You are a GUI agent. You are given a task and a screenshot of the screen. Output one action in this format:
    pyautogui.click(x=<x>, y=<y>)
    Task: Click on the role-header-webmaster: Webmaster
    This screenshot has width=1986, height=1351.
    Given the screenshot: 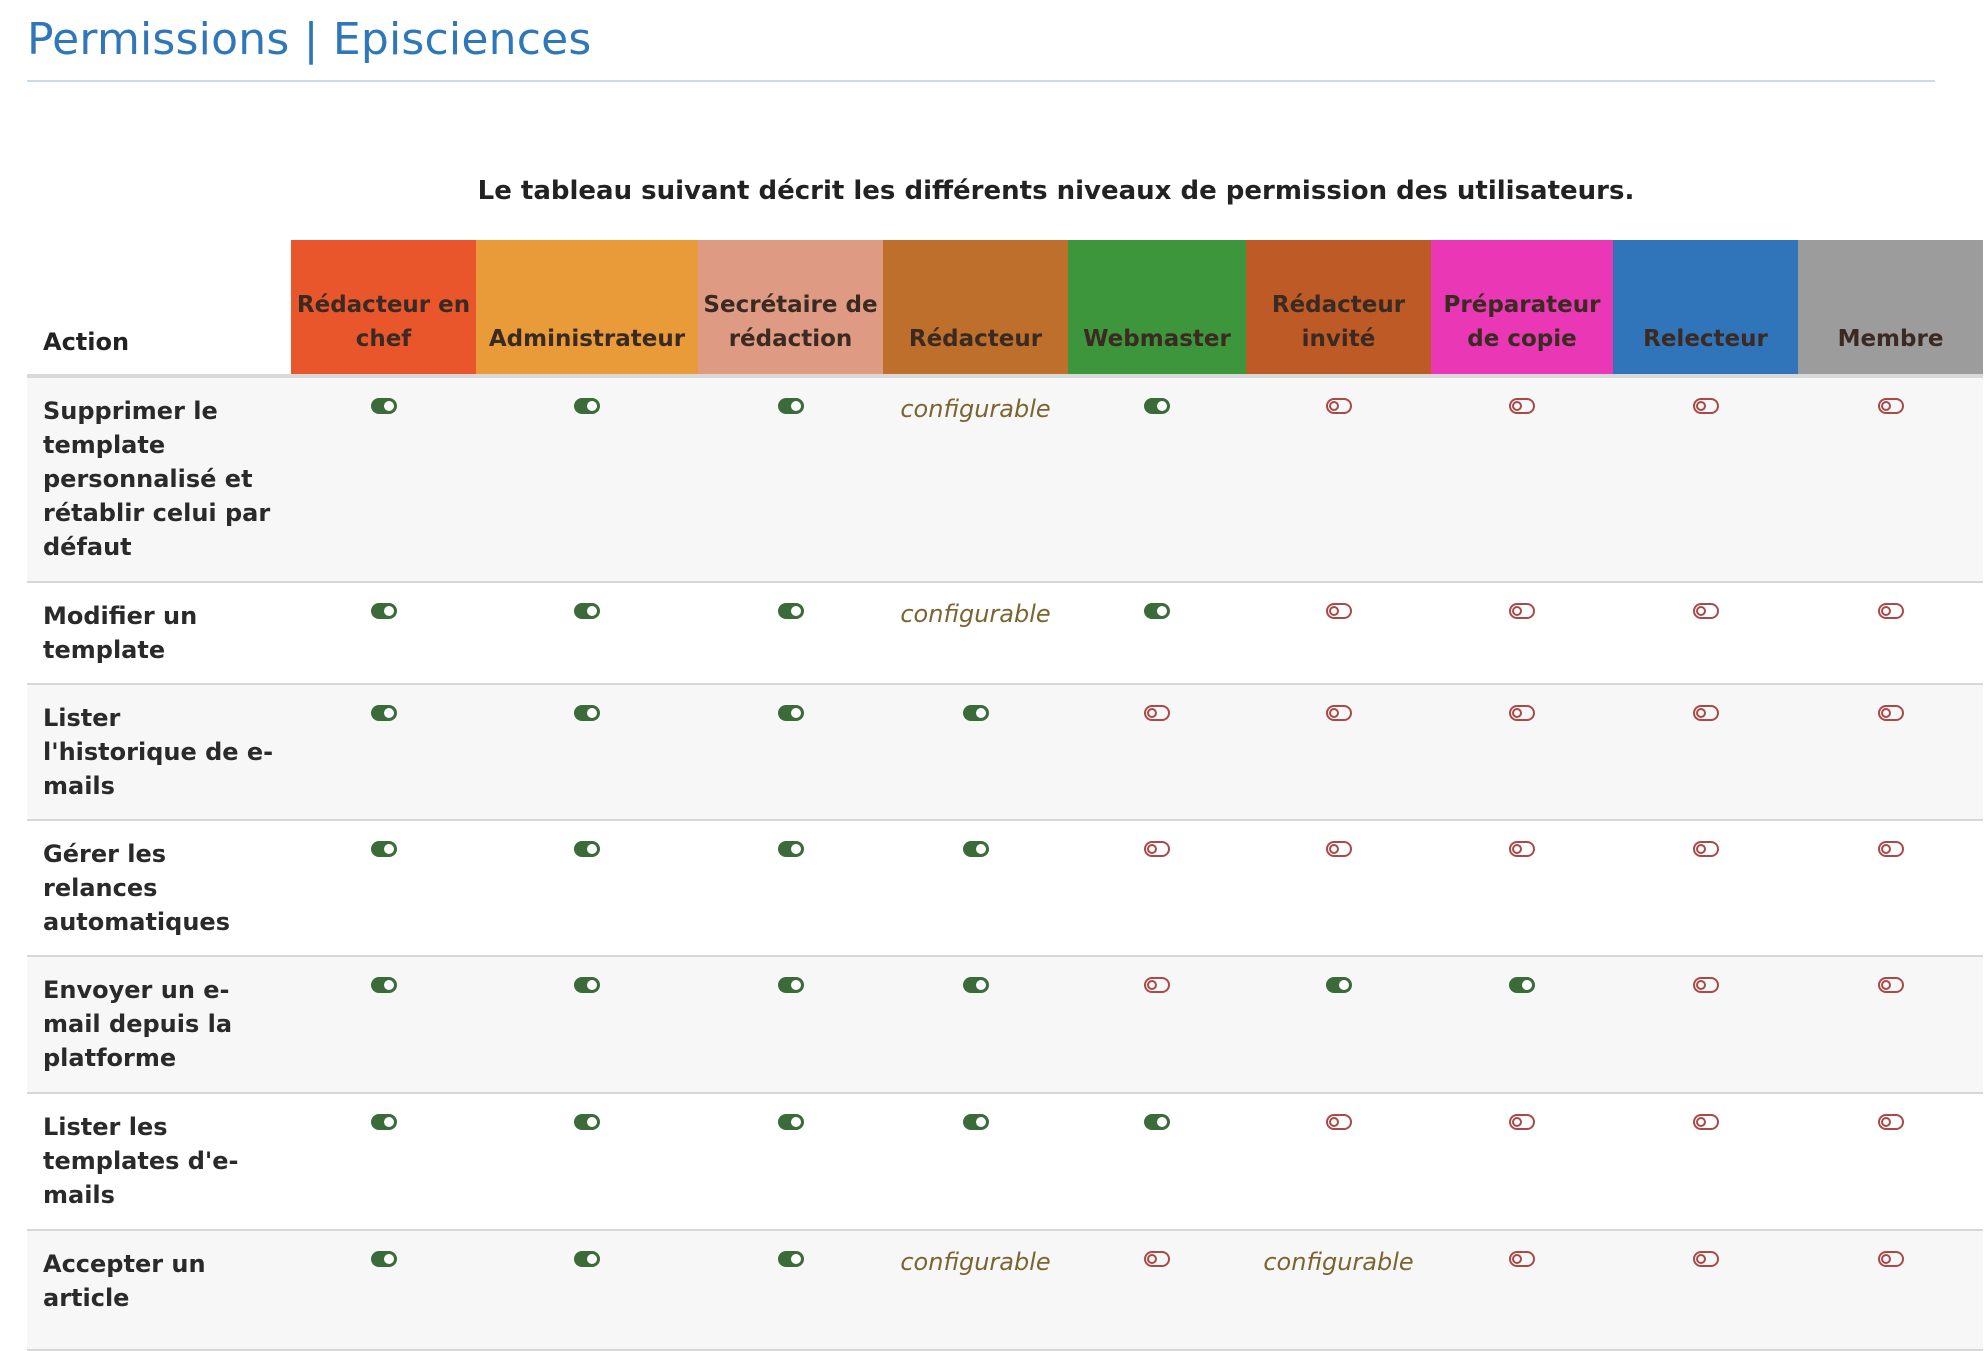 What is the action you would take?
    pyautogui.click(x=1157, y=309)
    